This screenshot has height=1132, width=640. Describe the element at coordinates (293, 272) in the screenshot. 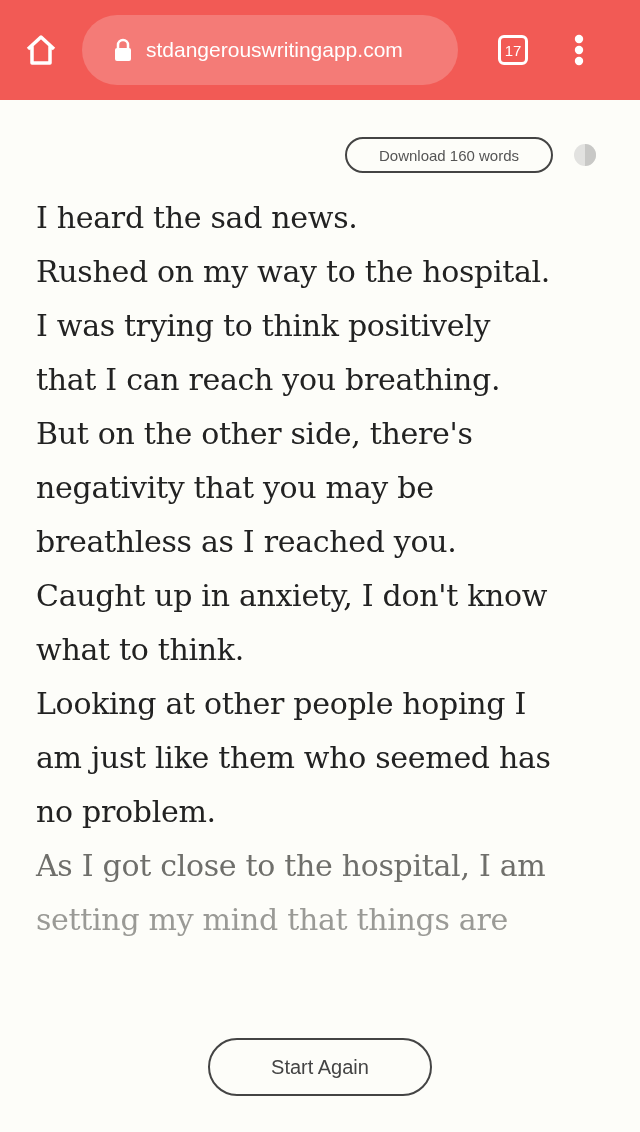

I see `text-line: Rushed on my way to the hospital.` at that location.